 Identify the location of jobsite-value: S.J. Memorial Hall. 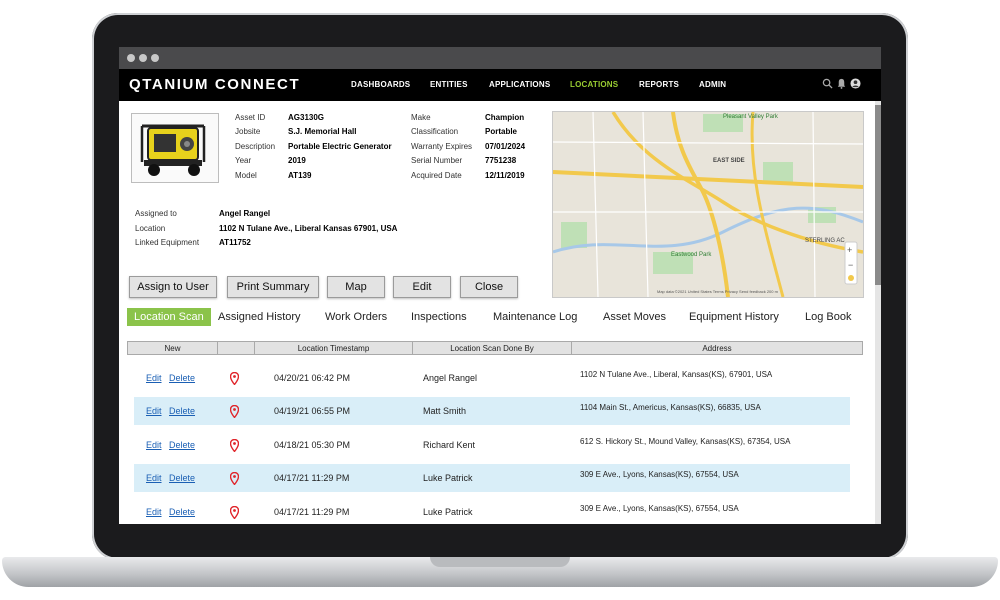
(322, 131).